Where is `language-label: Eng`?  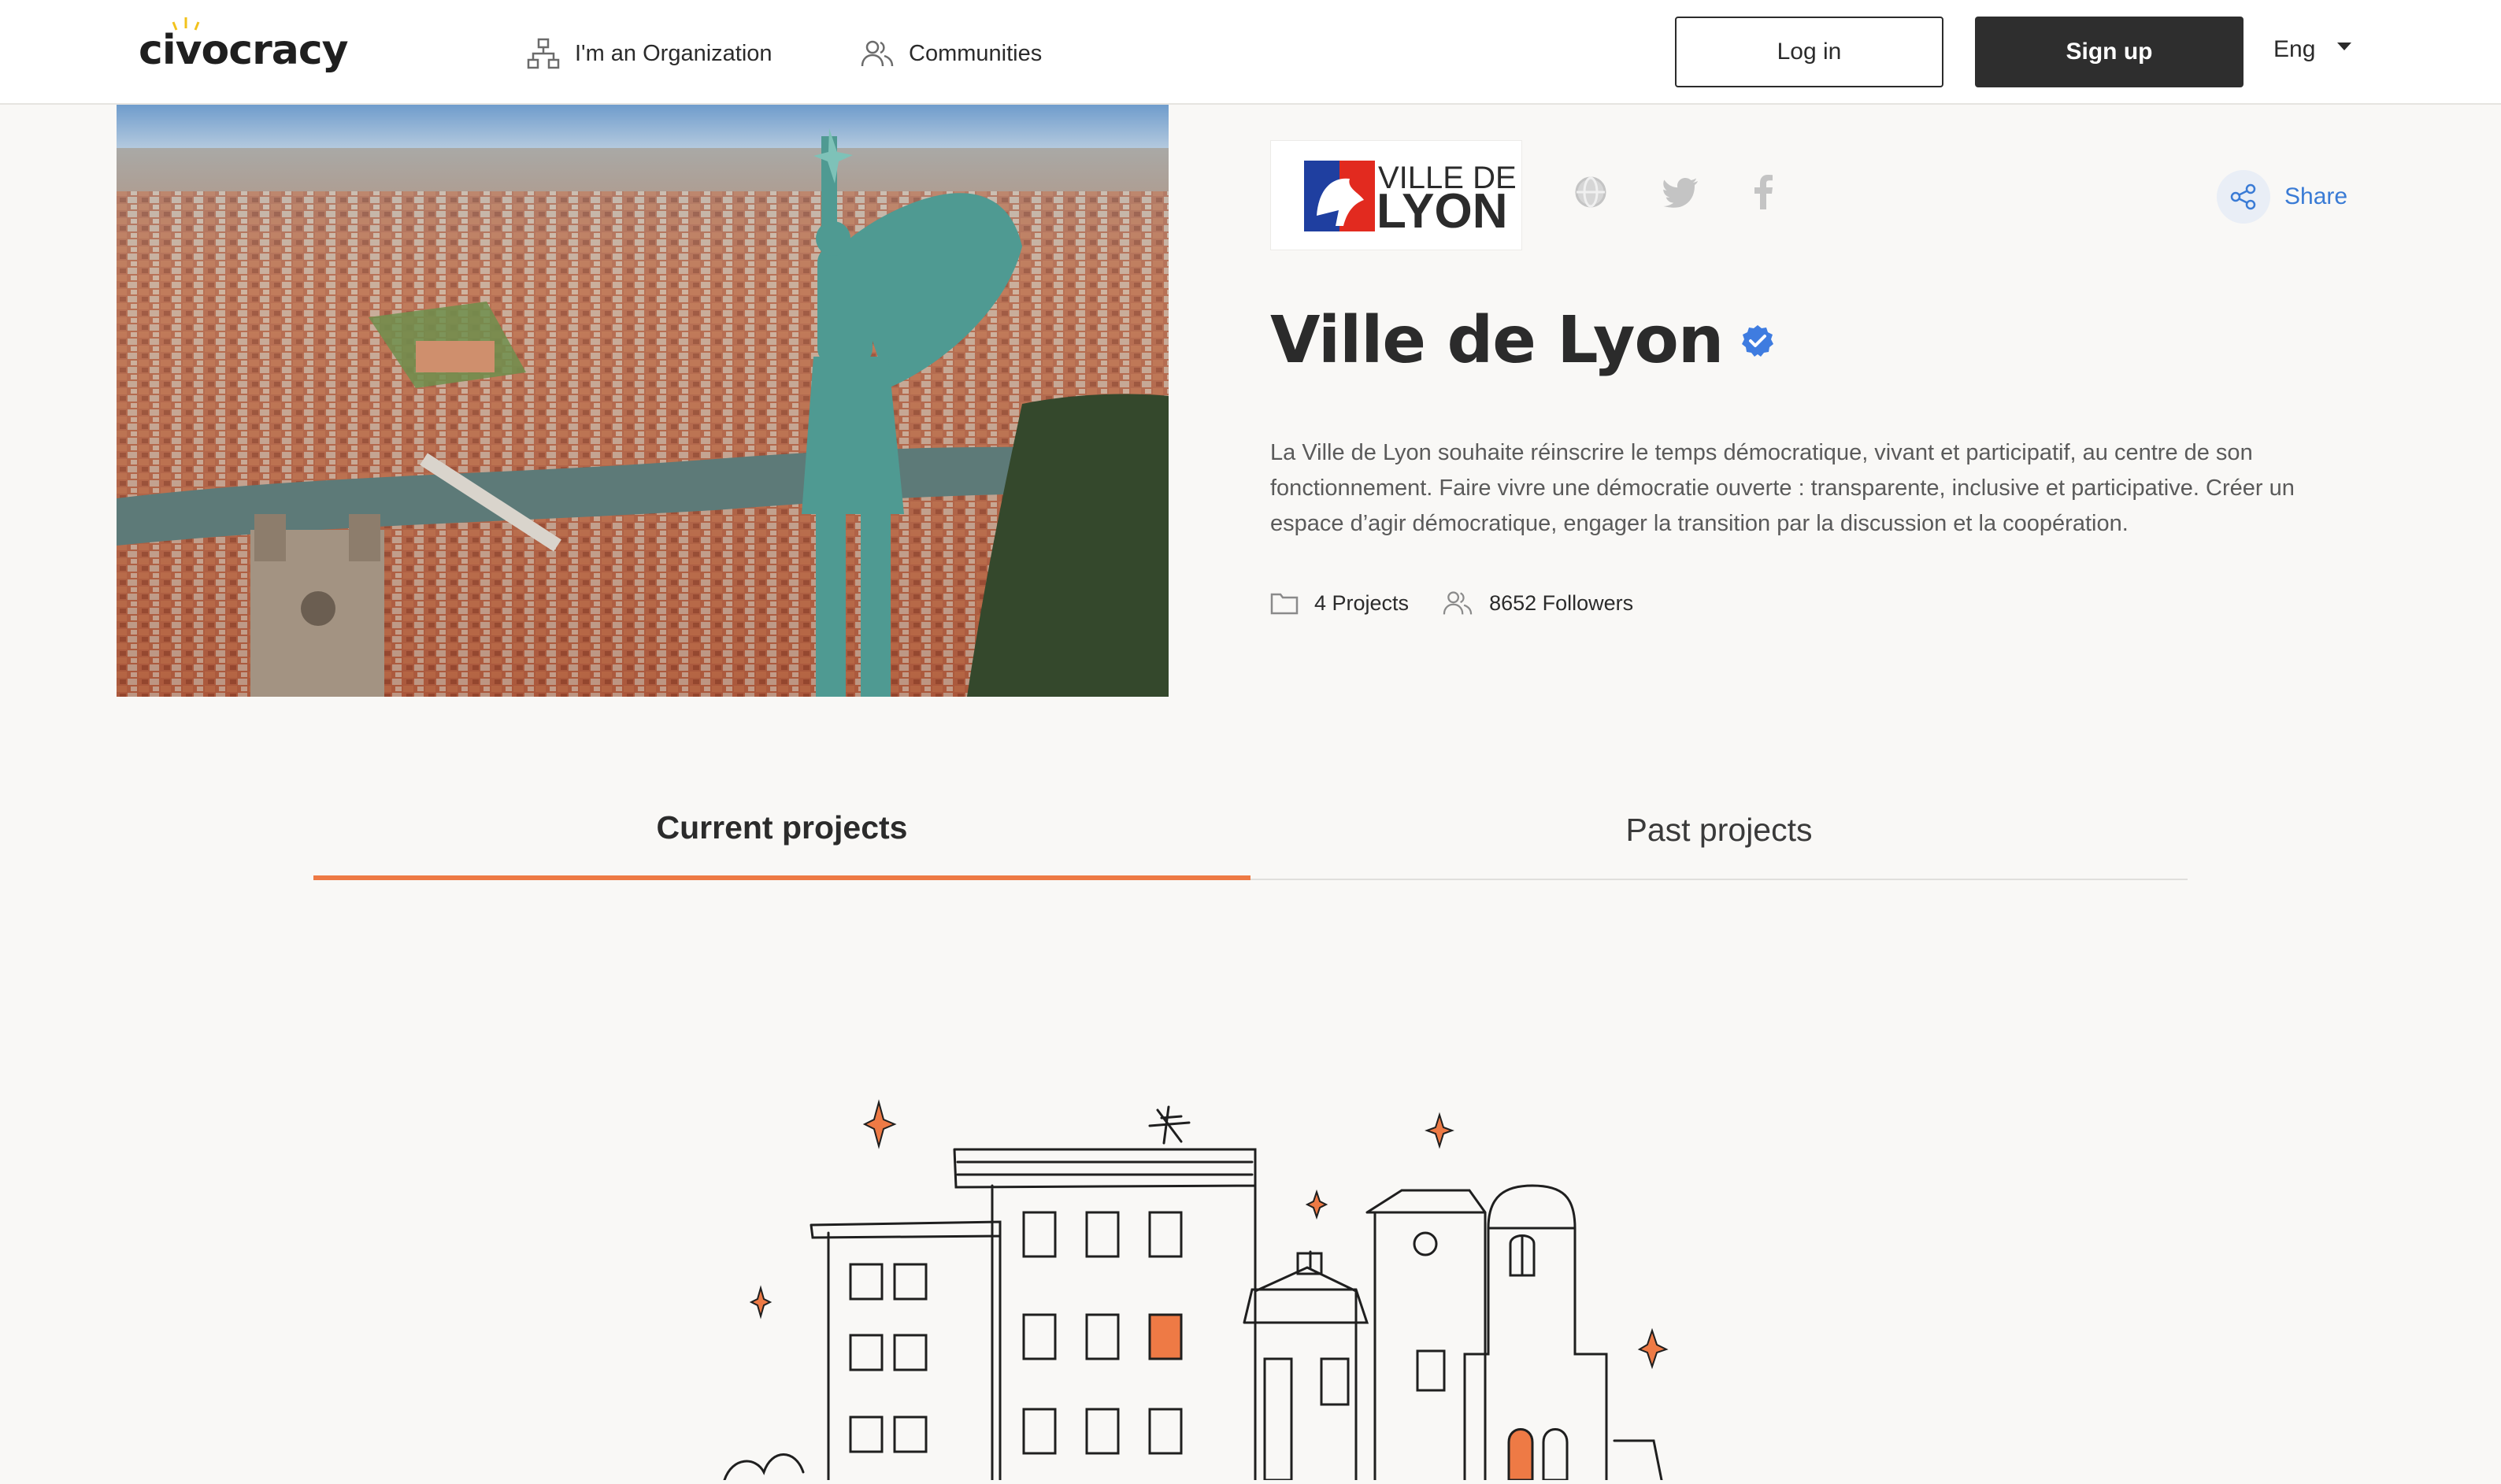
language-label: Eng is located at coordinates (2294, 49).